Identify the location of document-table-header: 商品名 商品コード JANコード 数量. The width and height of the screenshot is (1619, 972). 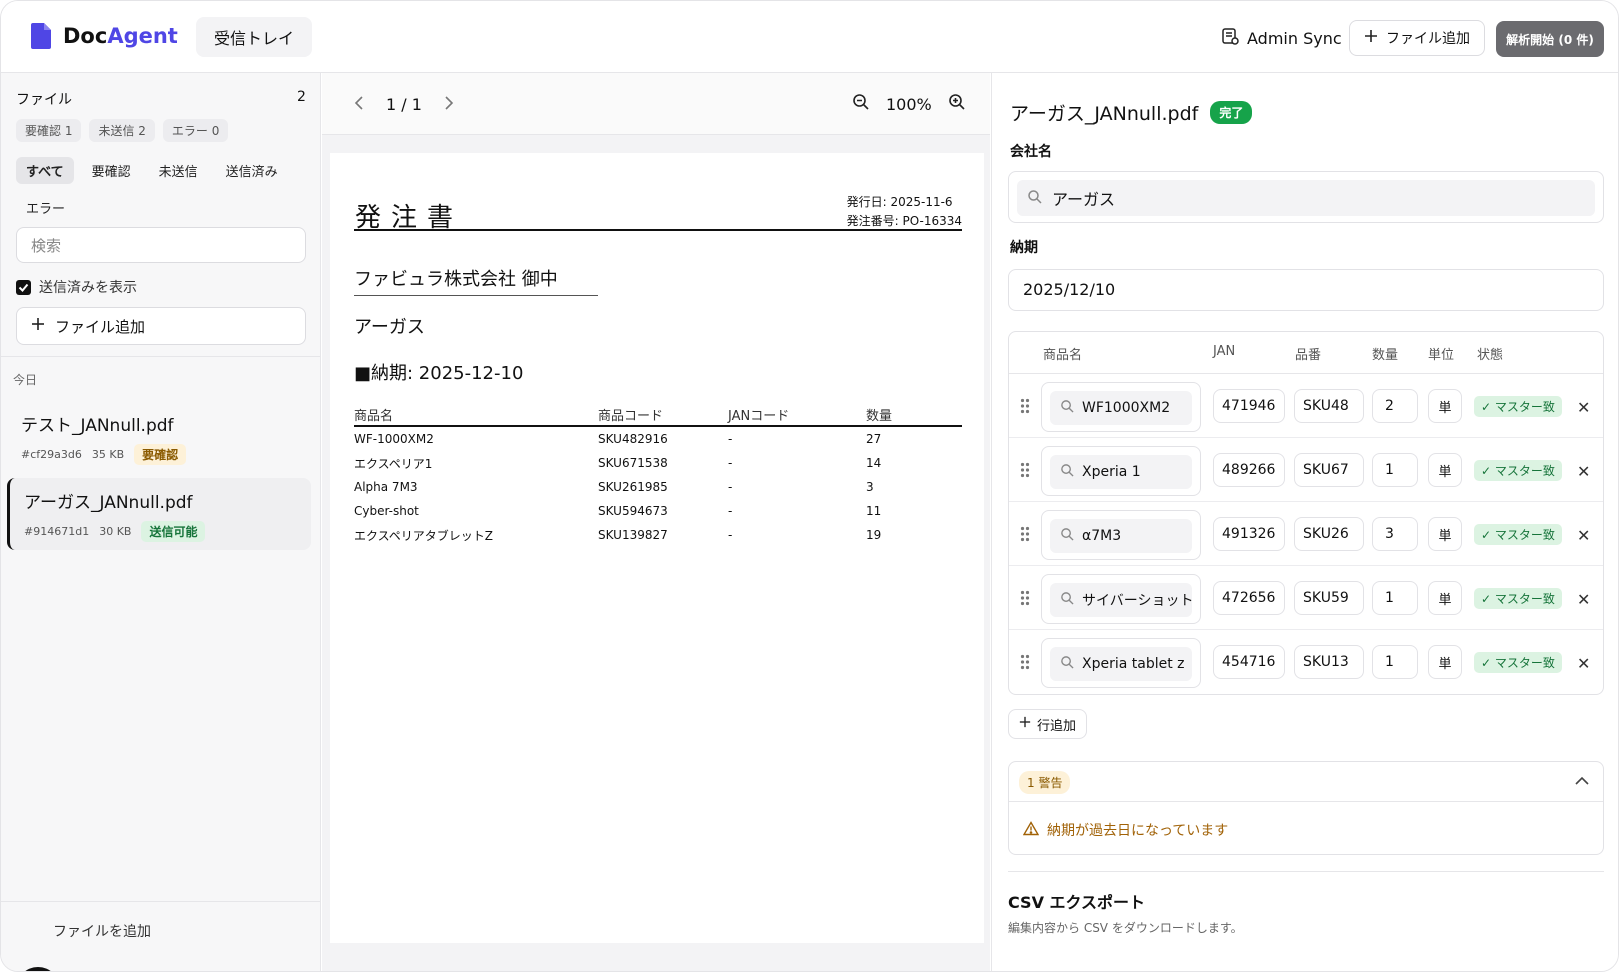
(658, 416).